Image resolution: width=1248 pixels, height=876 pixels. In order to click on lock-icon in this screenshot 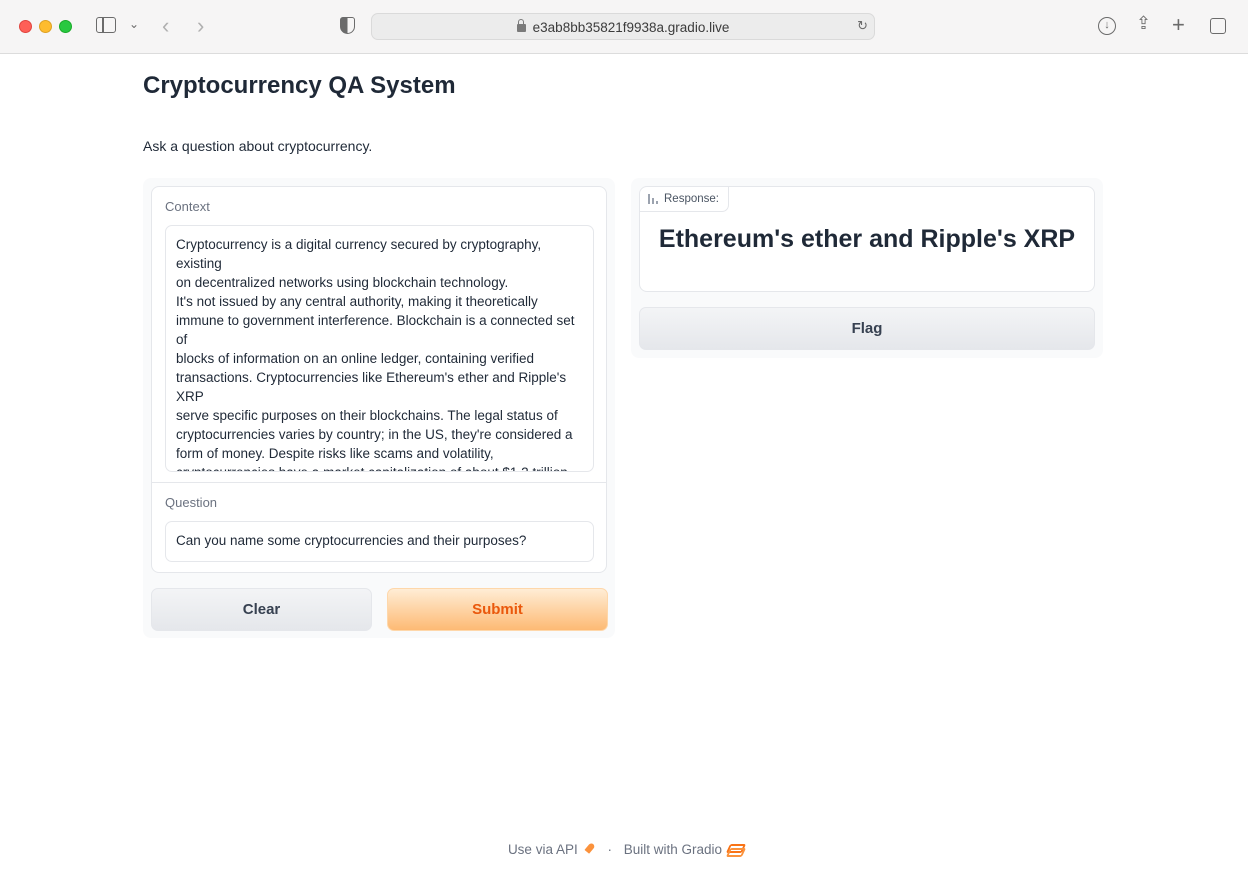, I will do `click(521, 25)`.